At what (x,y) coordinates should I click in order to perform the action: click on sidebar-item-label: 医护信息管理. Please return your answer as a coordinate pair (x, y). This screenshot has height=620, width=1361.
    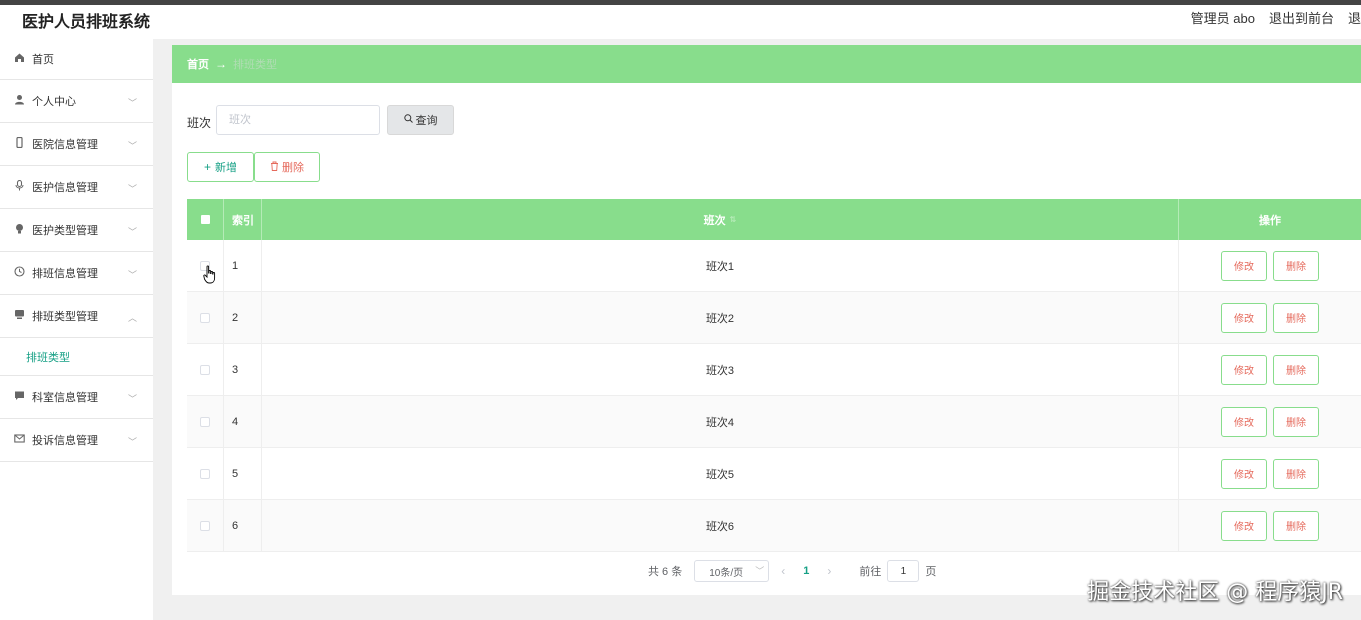
    Looking at the image, I should click on (65, 188).